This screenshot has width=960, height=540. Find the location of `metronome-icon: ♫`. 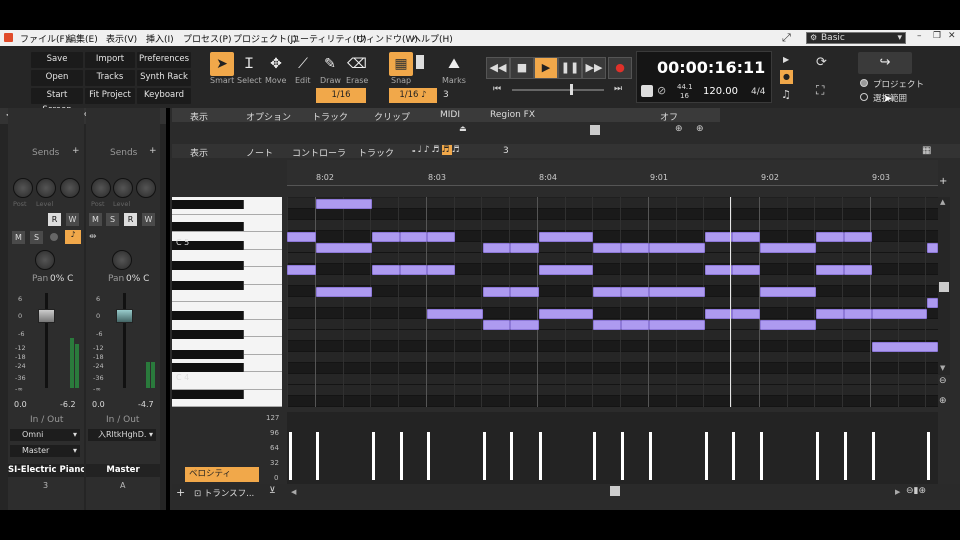

metronome-icon: ♫ is located at coordinates (786, 94).